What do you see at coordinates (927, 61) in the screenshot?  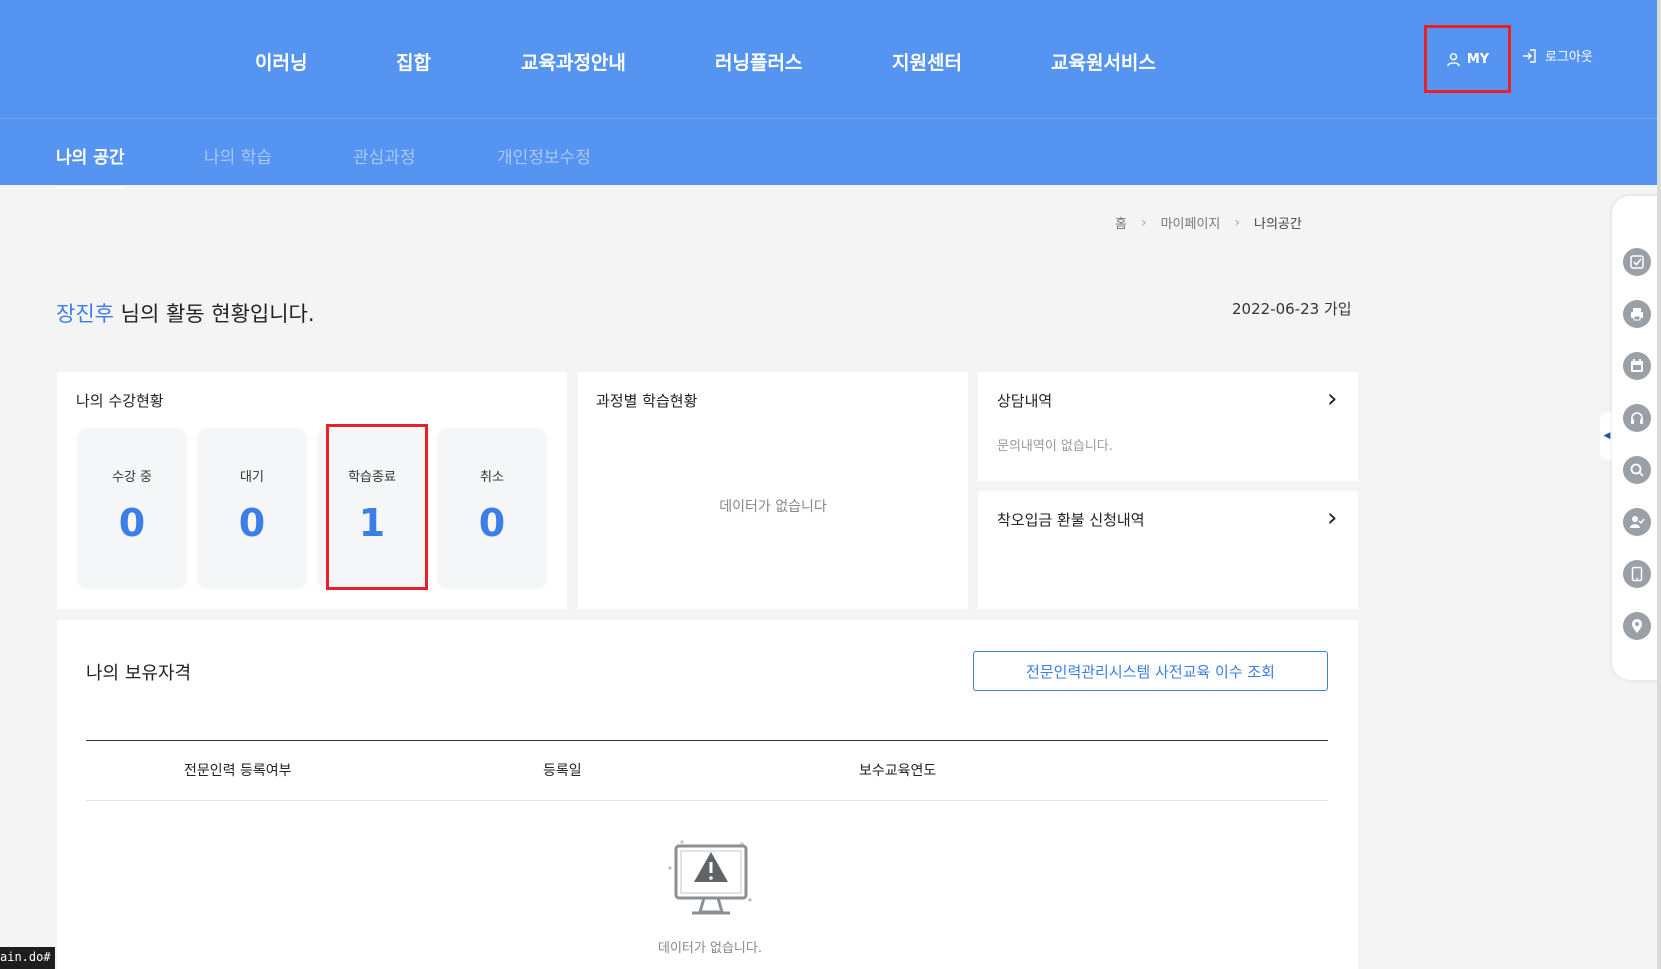 I see `gnb-item-support-center: 지원센터` at bounding box center [927, 61].